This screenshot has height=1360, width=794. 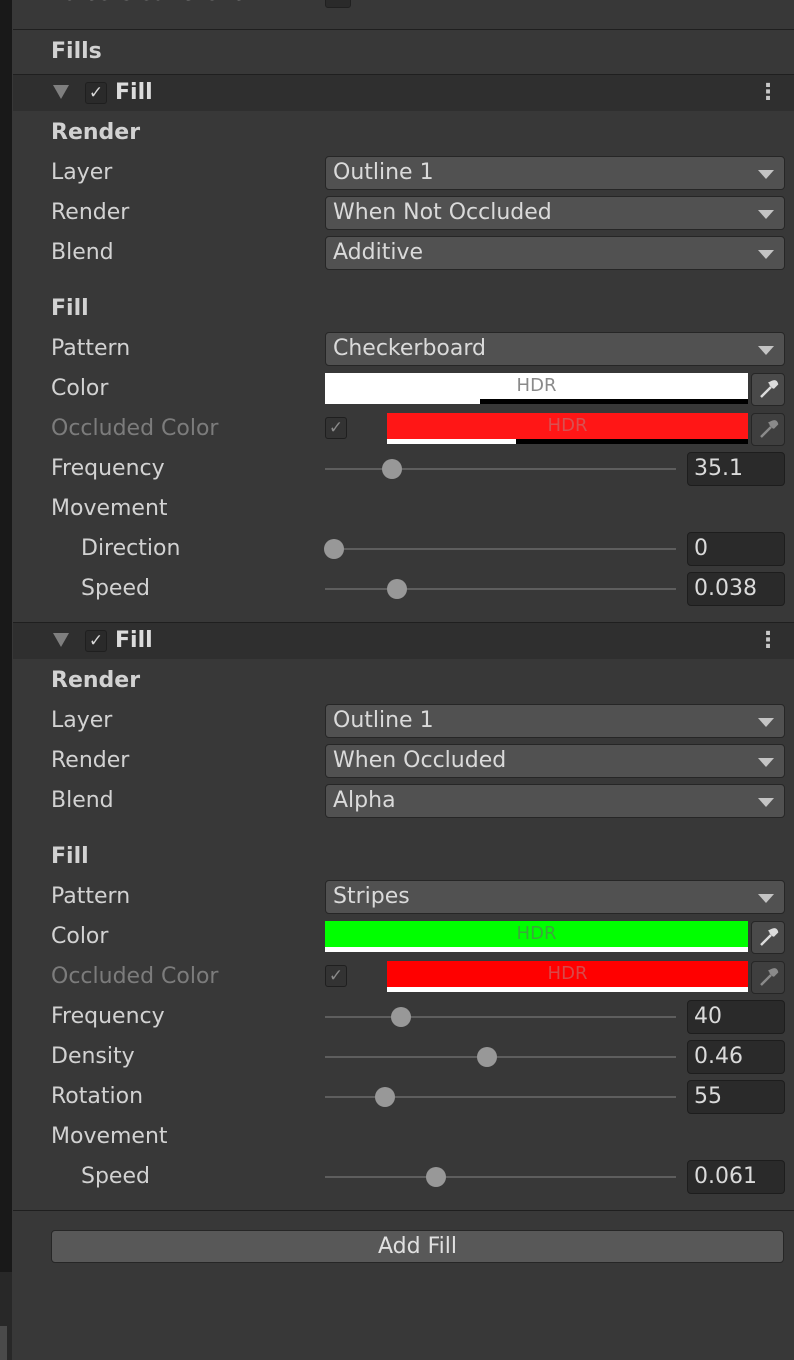 What do you see at coordinates (76, 51) in the screenshot?
I see `fills-heading: Fills` at bounding box center [76, 51].